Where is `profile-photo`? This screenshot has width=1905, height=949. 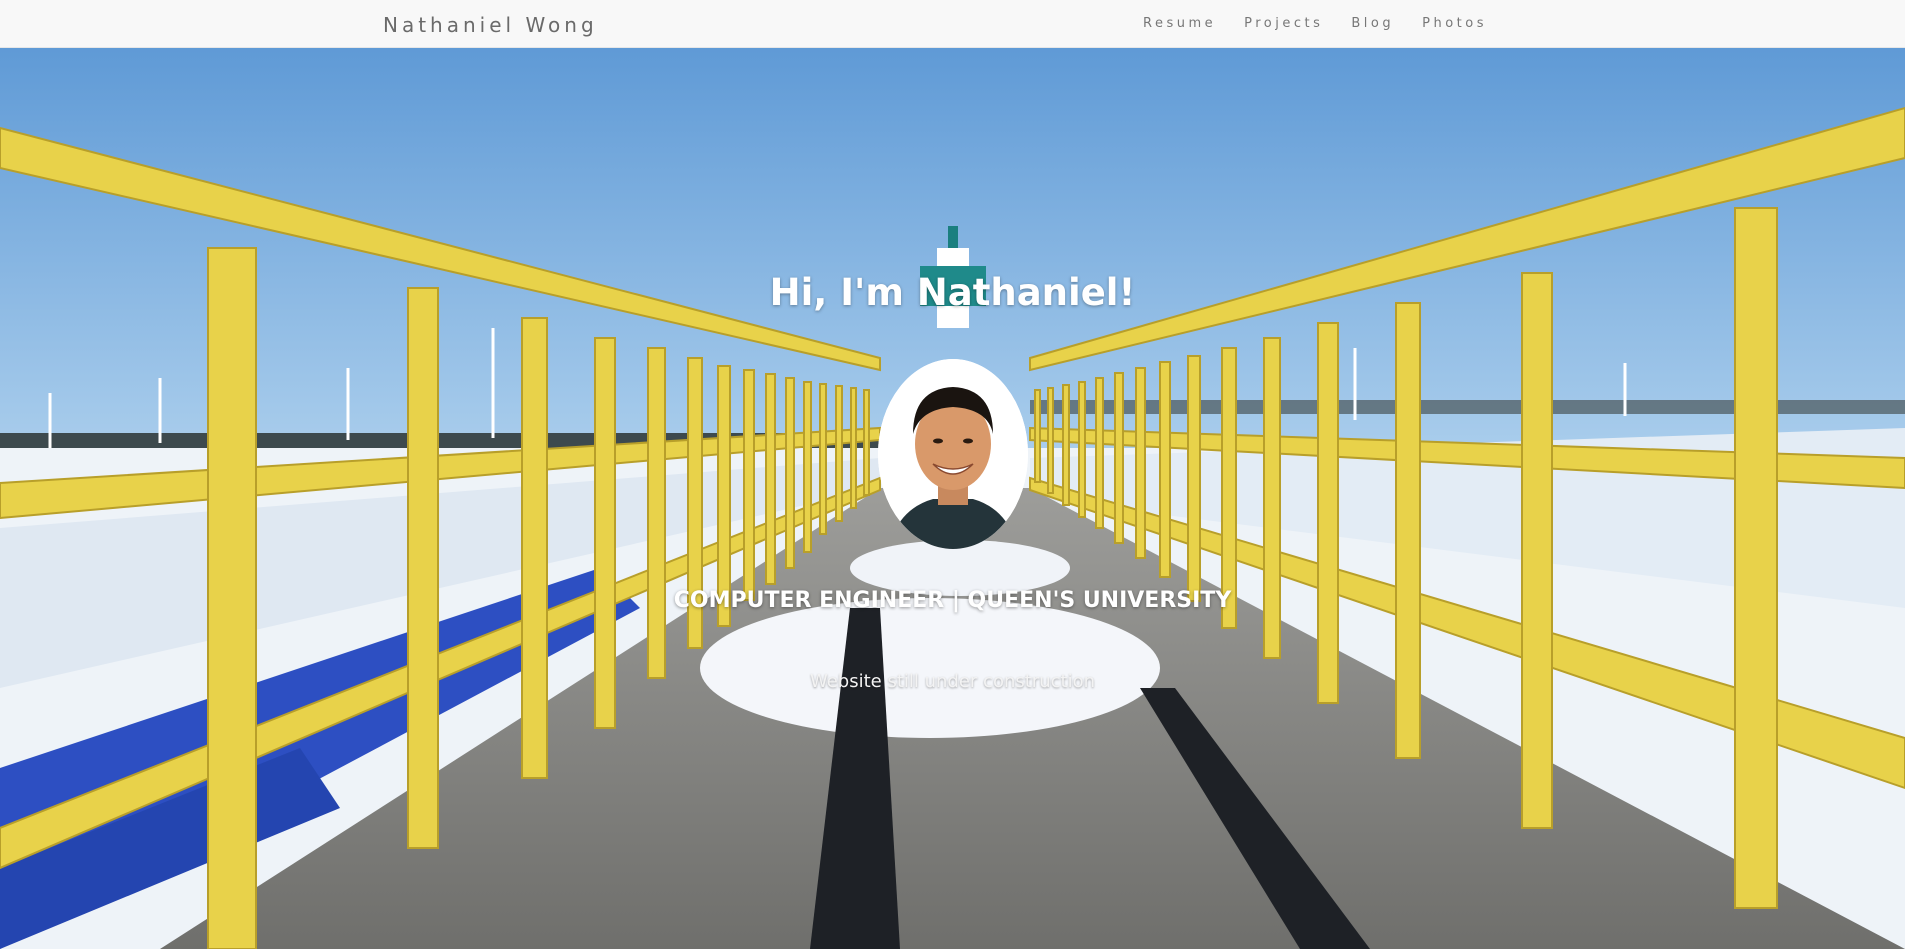 profile-photo is located at coordinates (953, 454).